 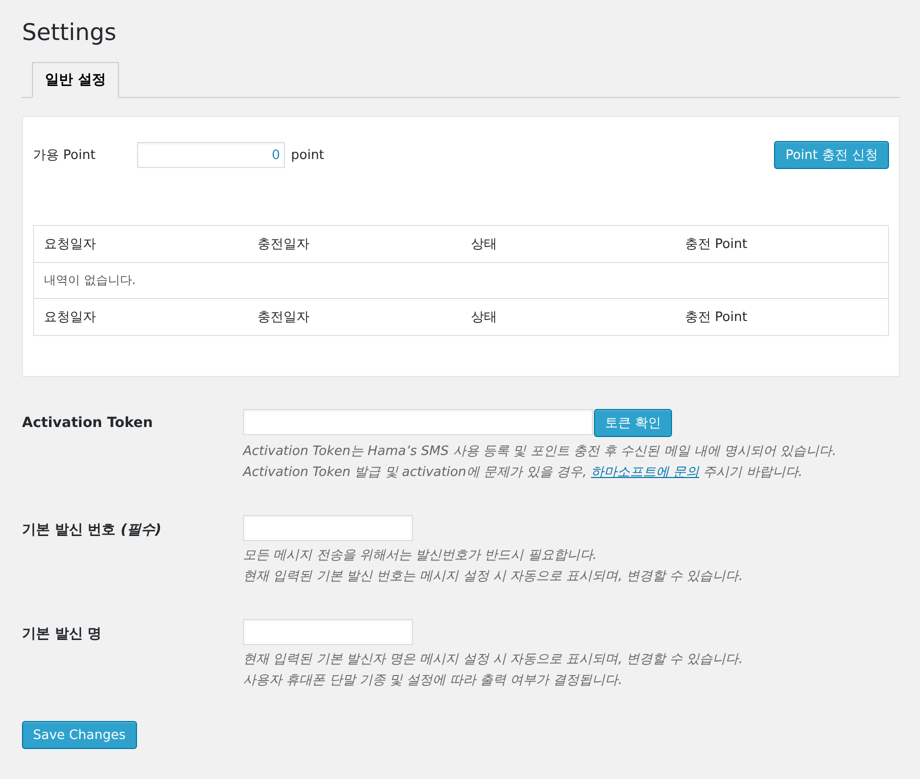 I want to click on column-footer: 충전일자, so click(x=354, y=317).